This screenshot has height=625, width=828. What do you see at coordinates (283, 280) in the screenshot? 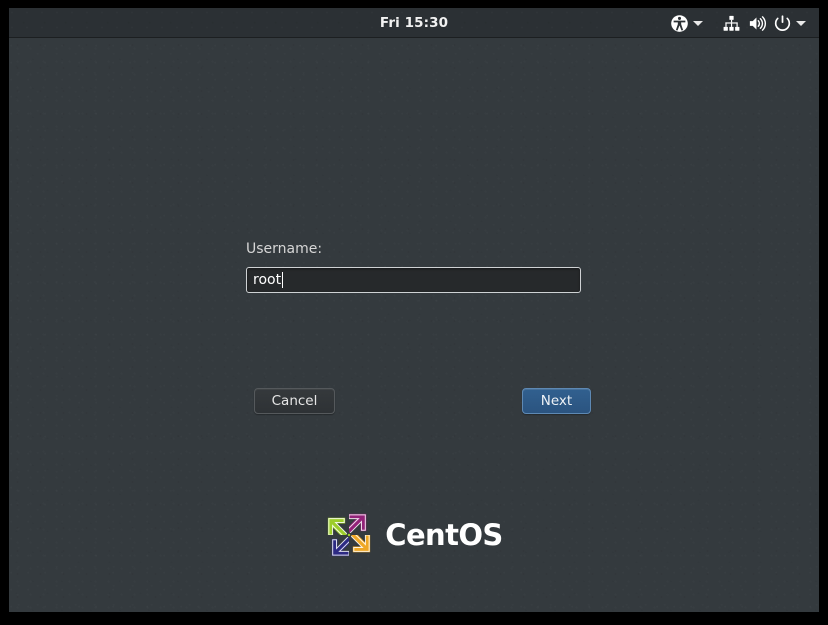
I see `text-cursor` at bounding box center [283, 280].